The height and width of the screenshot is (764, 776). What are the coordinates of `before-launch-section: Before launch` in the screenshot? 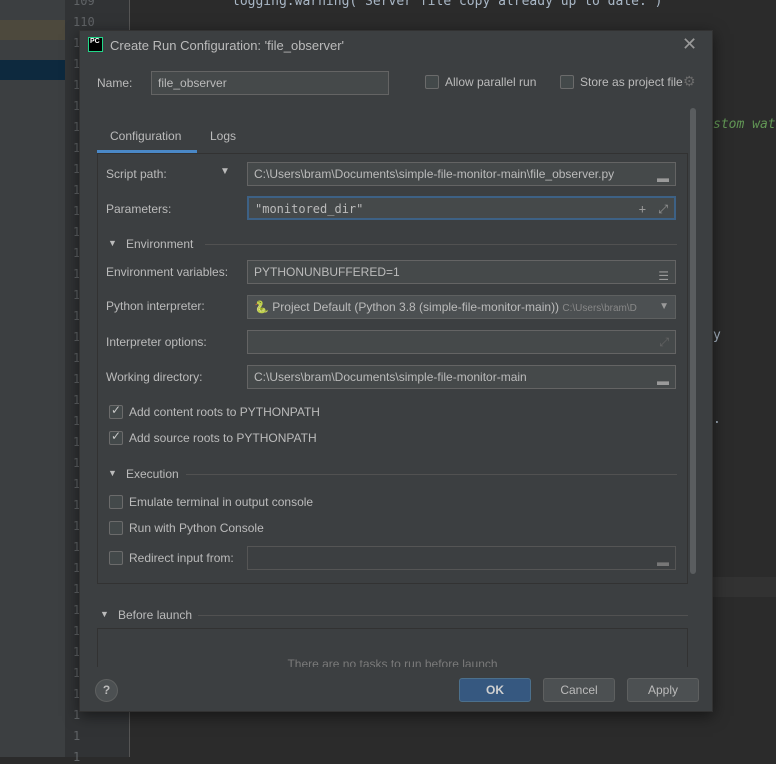 It's located at (155, 615).